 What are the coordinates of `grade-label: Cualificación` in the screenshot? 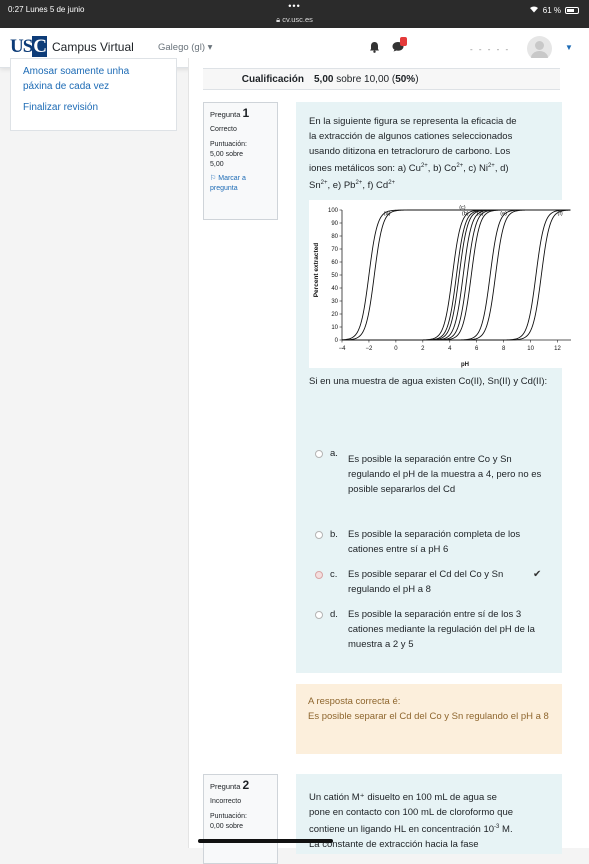 It's located at (272, 79).